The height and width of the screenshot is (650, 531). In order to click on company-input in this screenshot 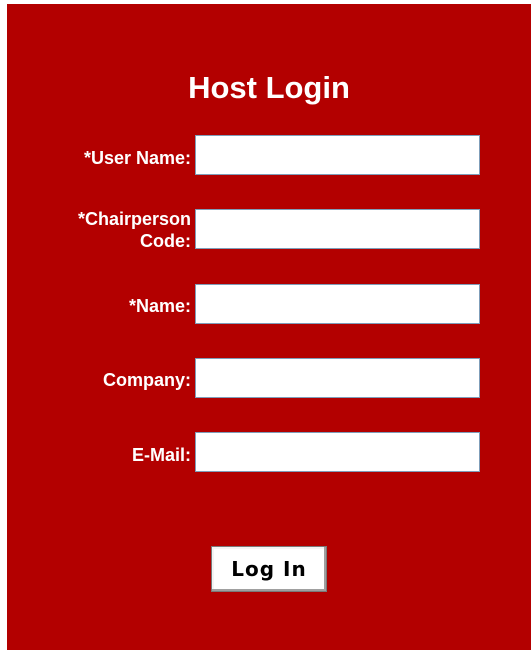, I will do `click(337, 378)`.